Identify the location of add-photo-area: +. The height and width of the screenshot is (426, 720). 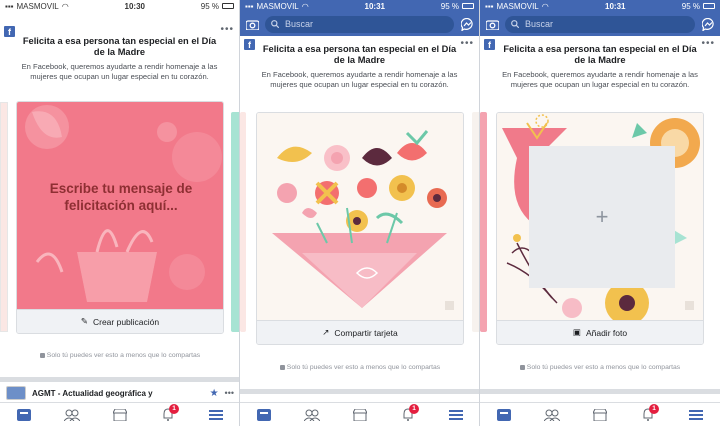
(602, 217).